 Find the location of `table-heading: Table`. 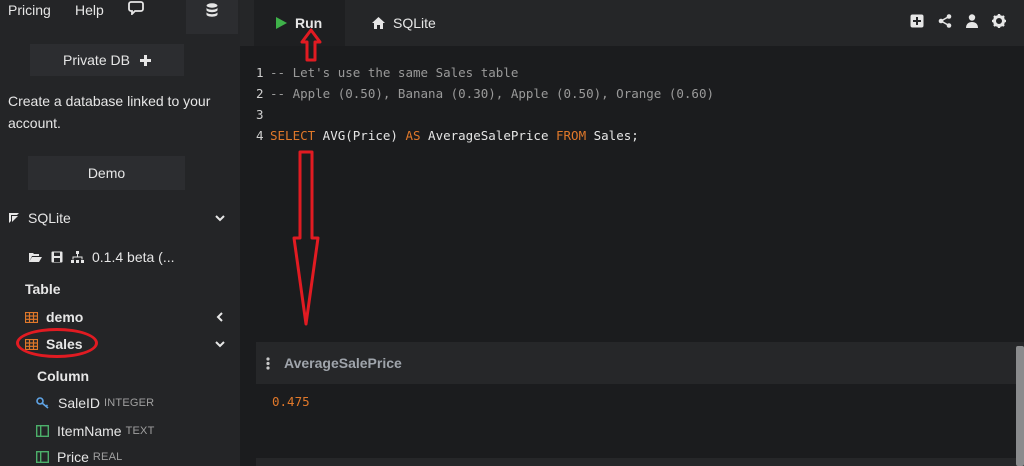

table-heading: Table is located at coordinates (43, 289).